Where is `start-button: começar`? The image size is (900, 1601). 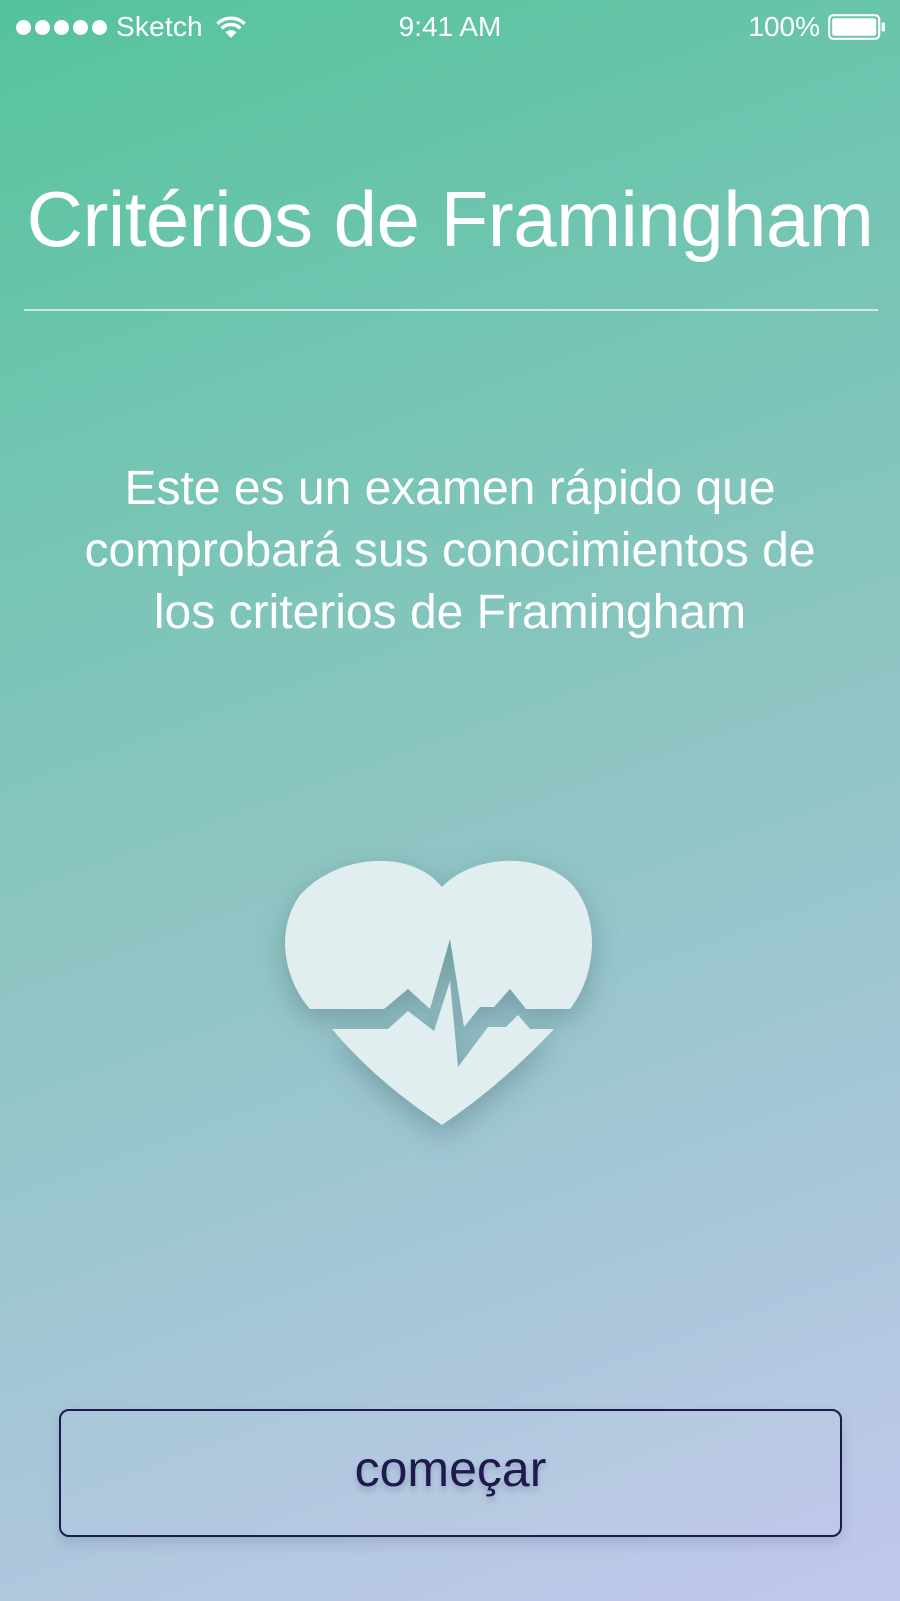
start-button: começar is located at coordinates (450, 1473).